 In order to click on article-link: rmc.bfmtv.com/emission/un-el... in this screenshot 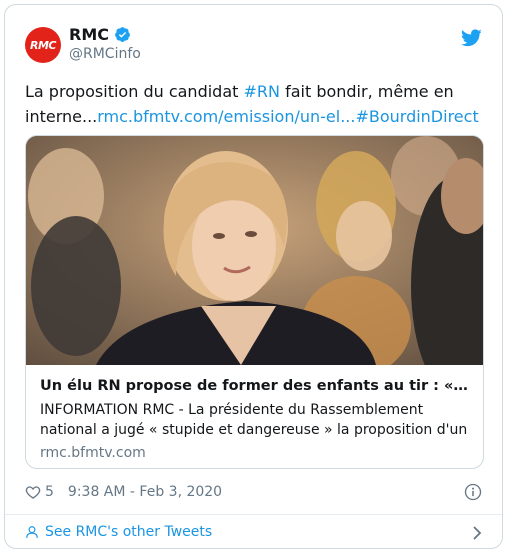, I will do `click(226, 116)`.